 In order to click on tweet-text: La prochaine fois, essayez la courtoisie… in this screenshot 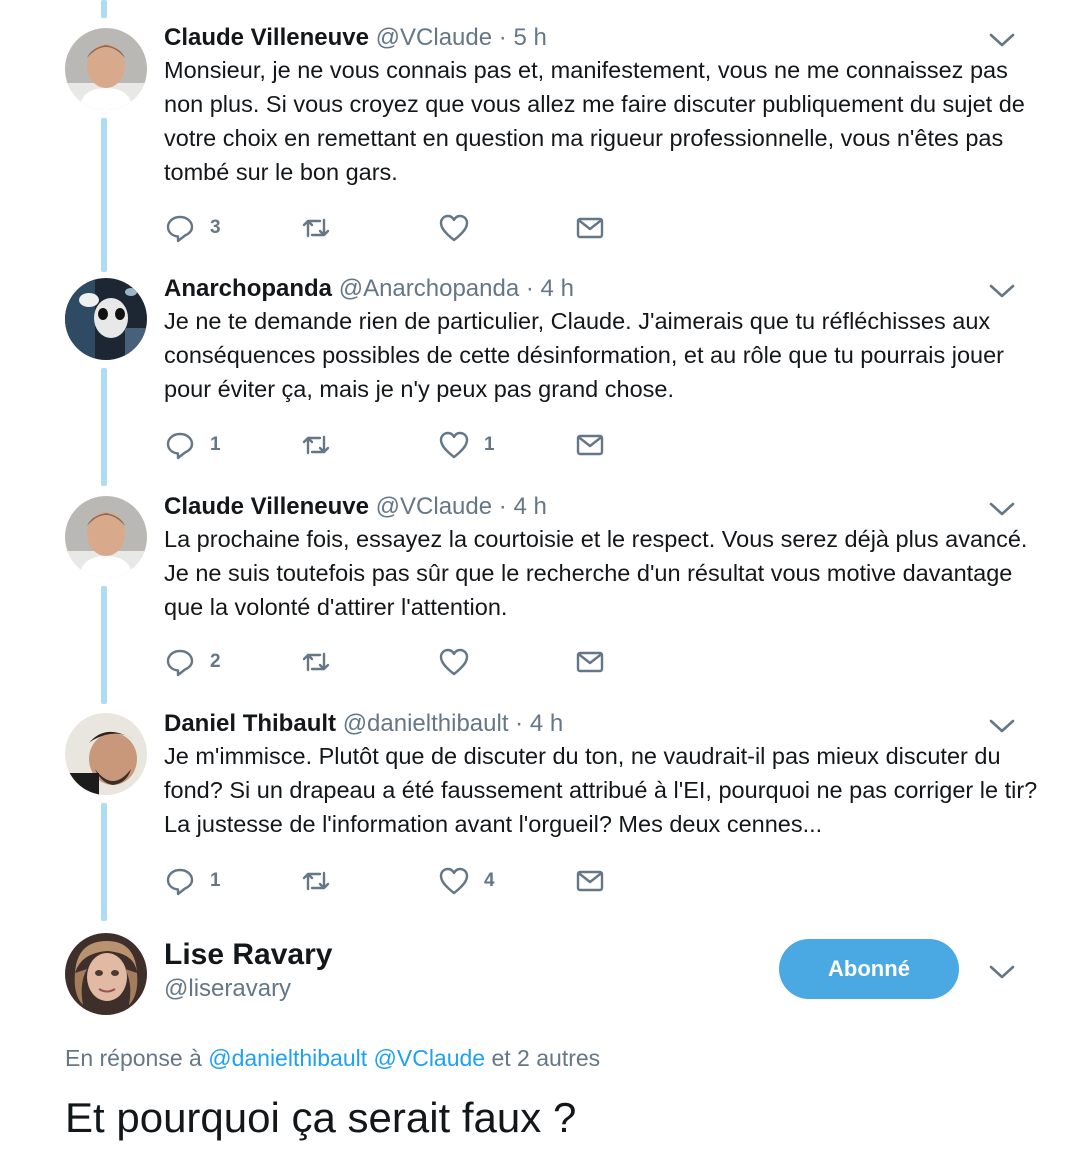, I will do `click(596, 573)`.